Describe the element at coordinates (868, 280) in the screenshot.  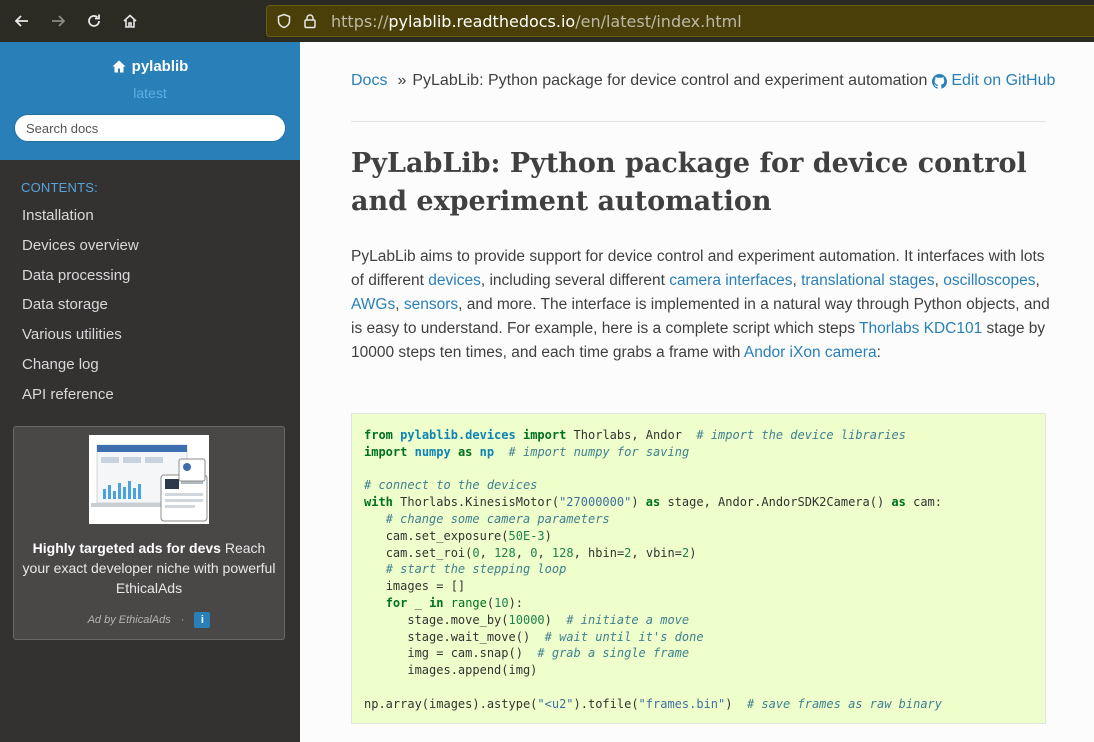
I see `link-translational-stages: translational stages` at that location.